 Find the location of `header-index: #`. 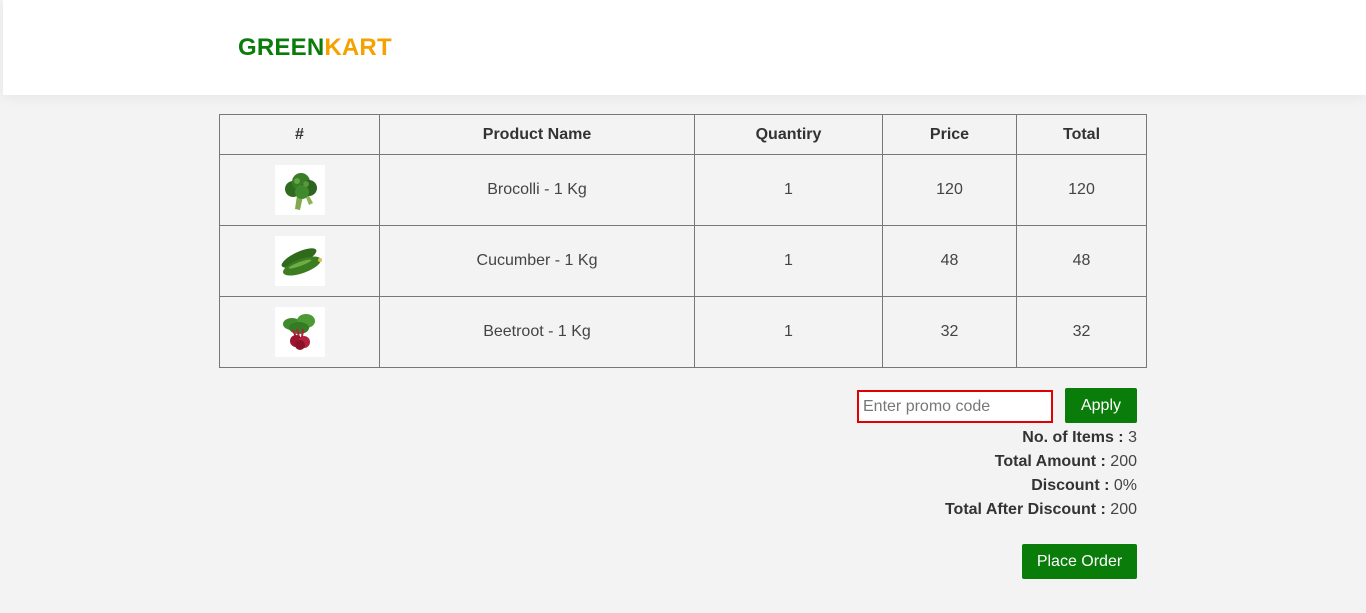

header-index: # is located at coordinates (299, 134).